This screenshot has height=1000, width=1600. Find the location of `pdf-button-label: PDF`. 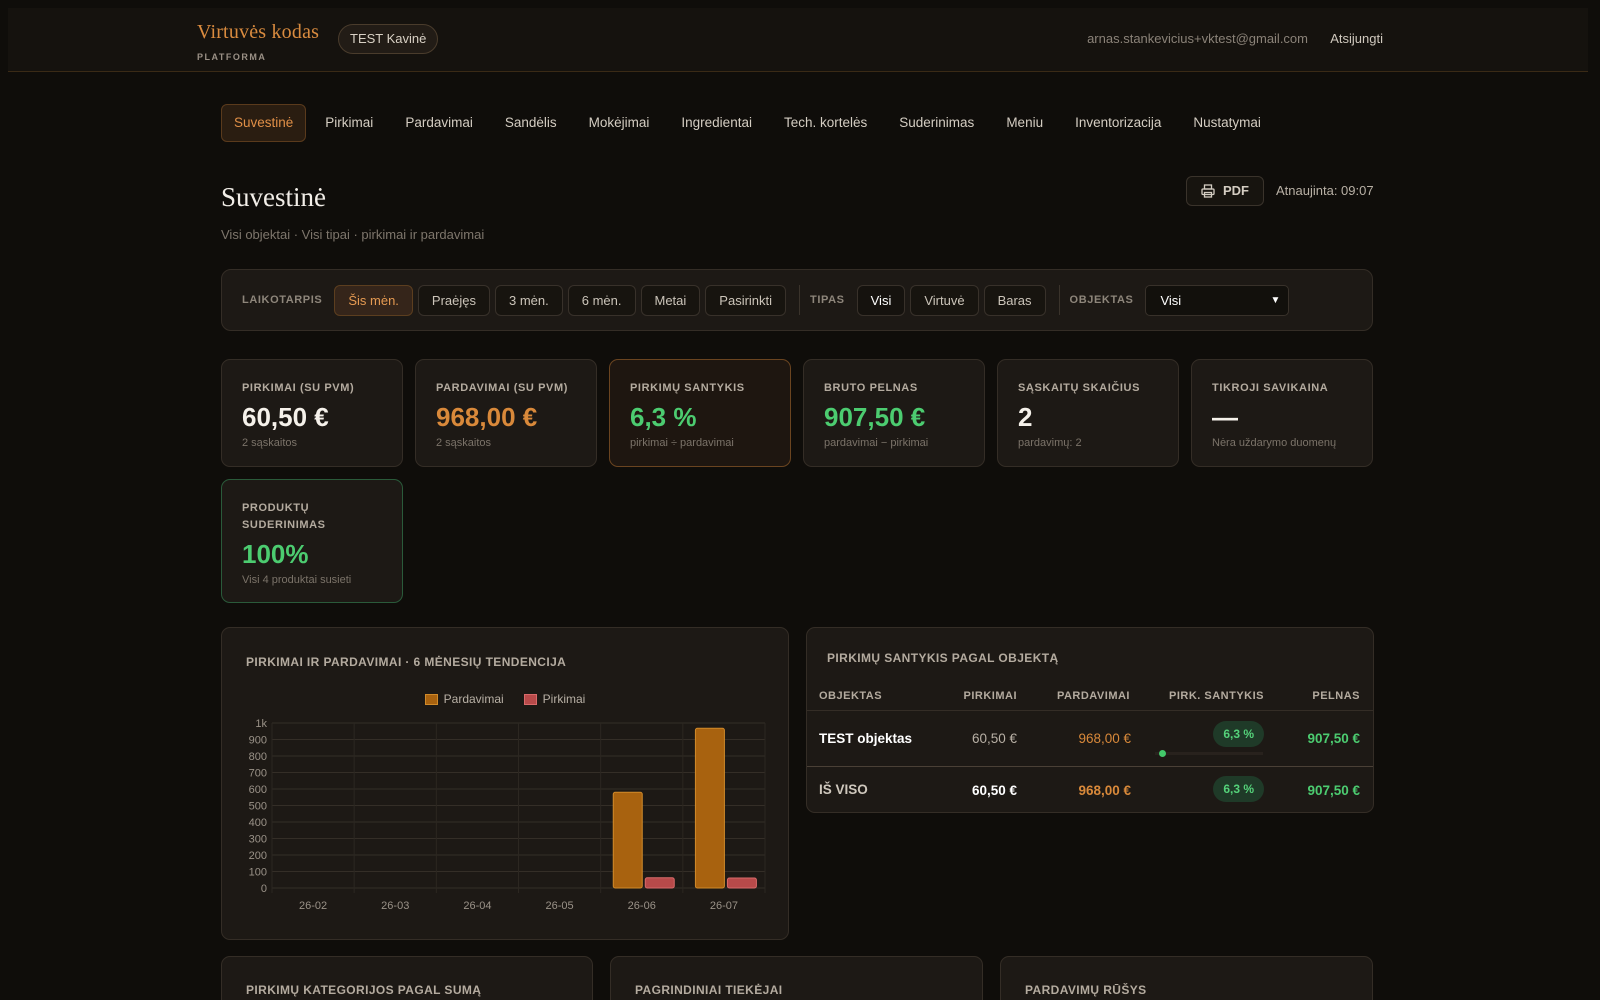

pdf-button-label: PDF is located at coordinates (1236, 190).